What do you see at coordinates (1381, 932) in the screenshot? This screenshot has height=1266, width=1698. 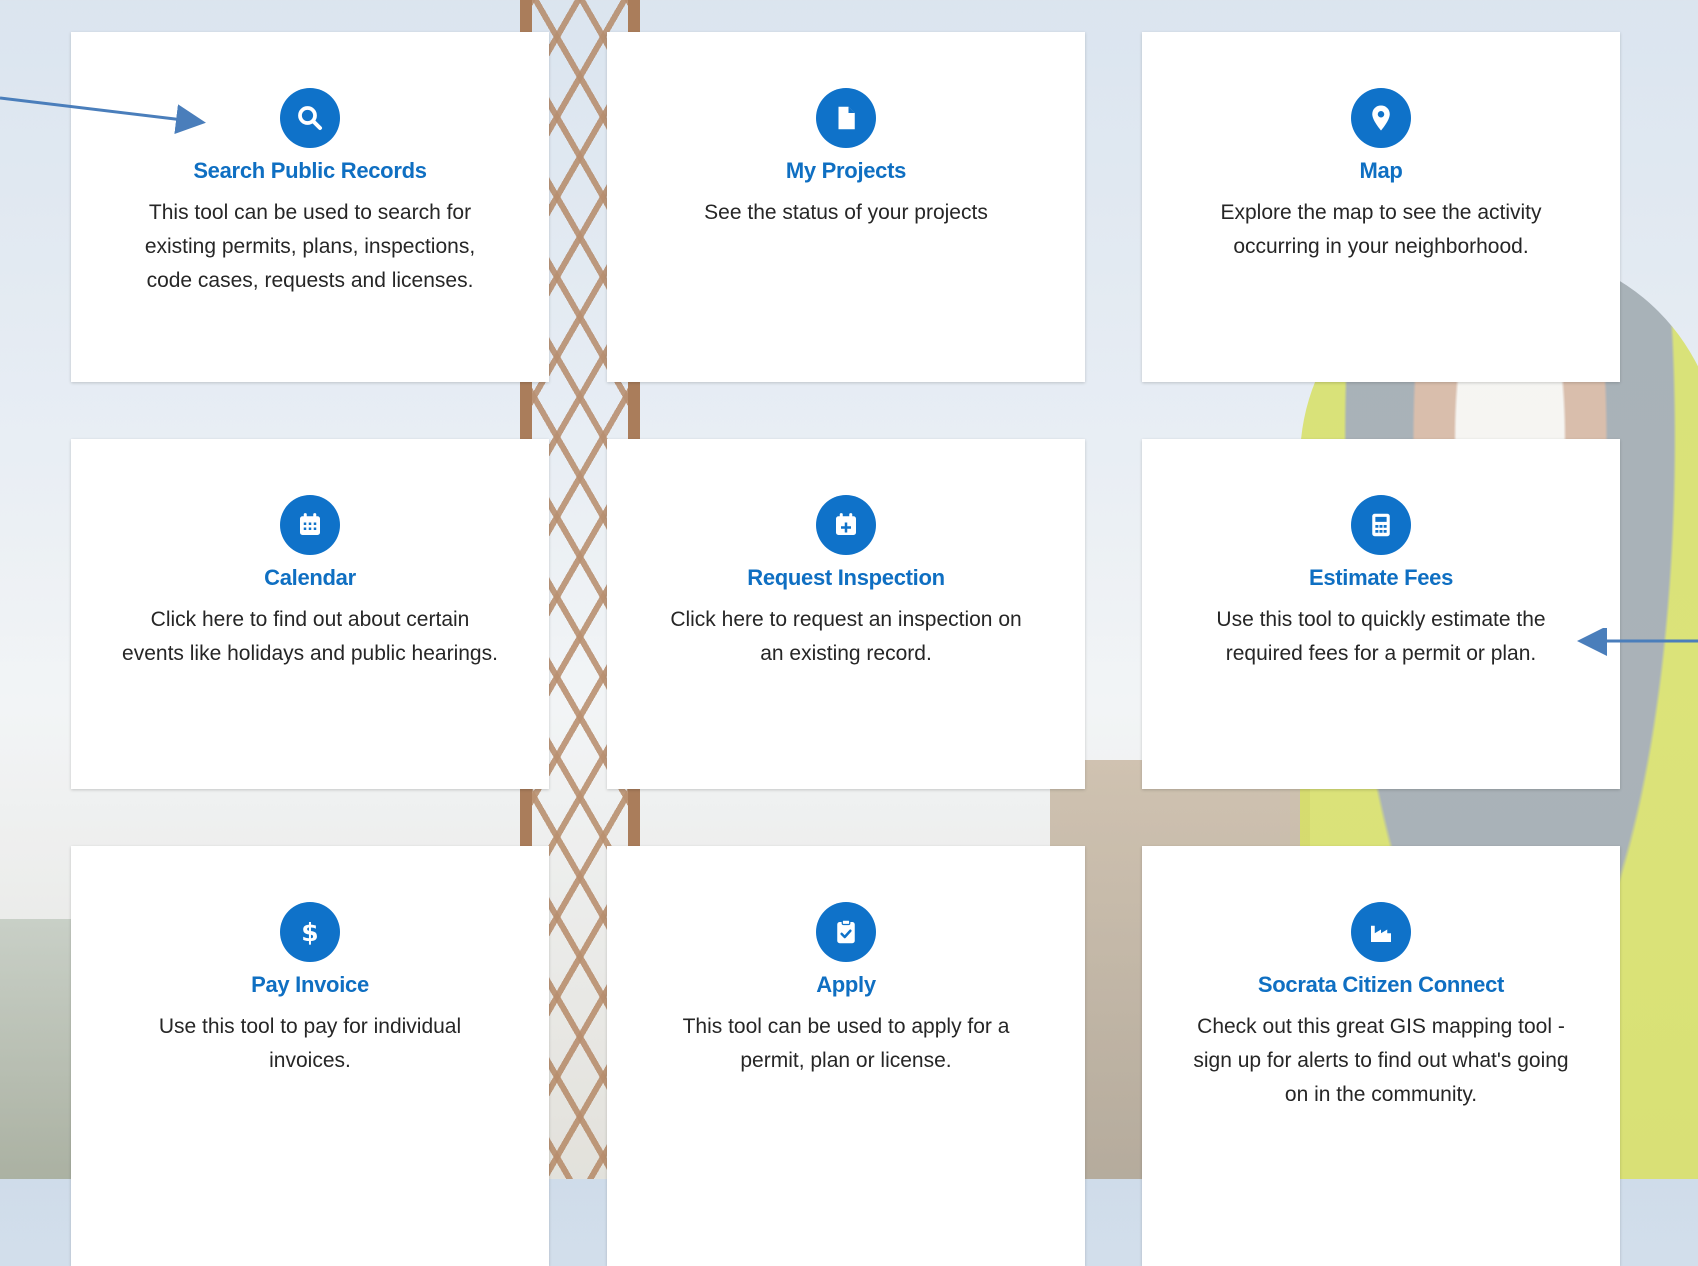 I see `factory-icon` at bounding box center [1381, 932].